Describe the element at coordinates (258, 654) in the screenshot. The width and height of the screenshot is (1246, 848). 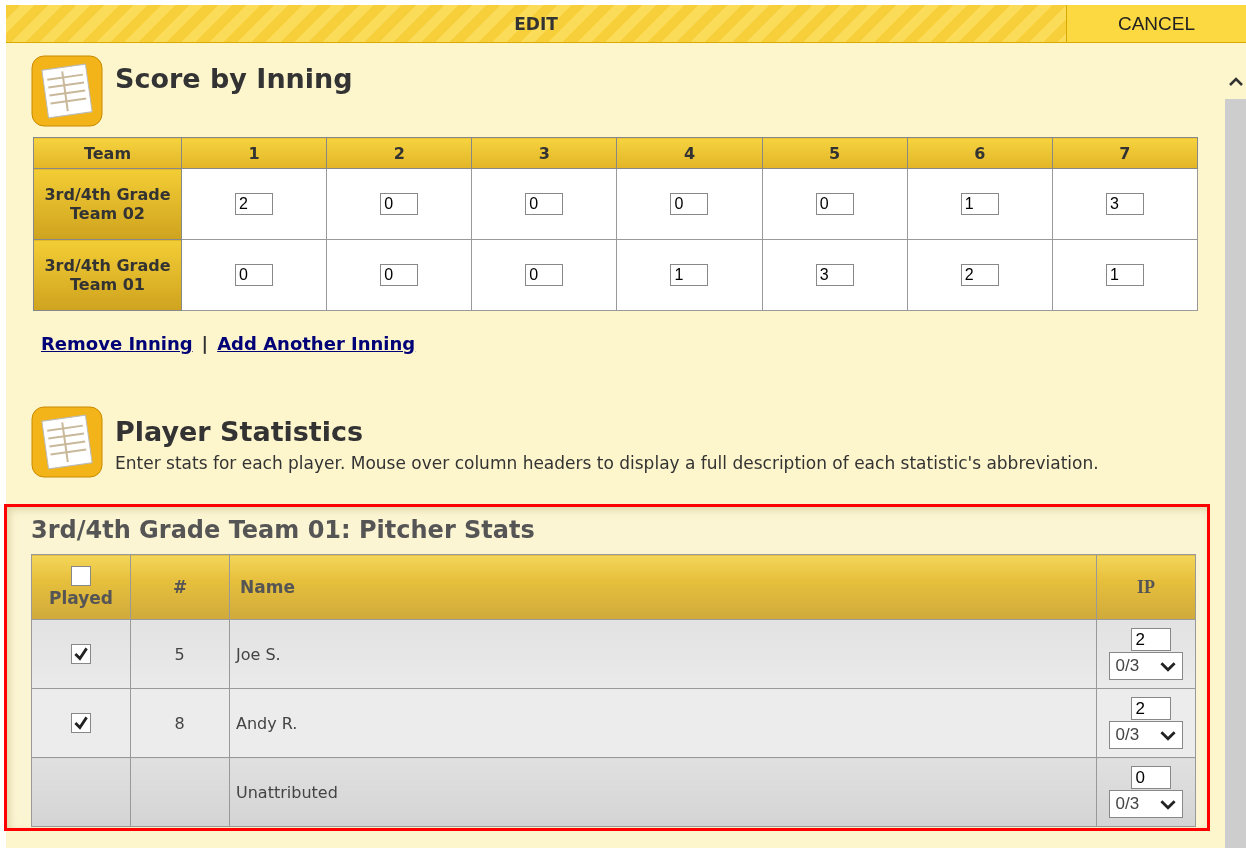
I see `player-name: Joe S.` at that location.